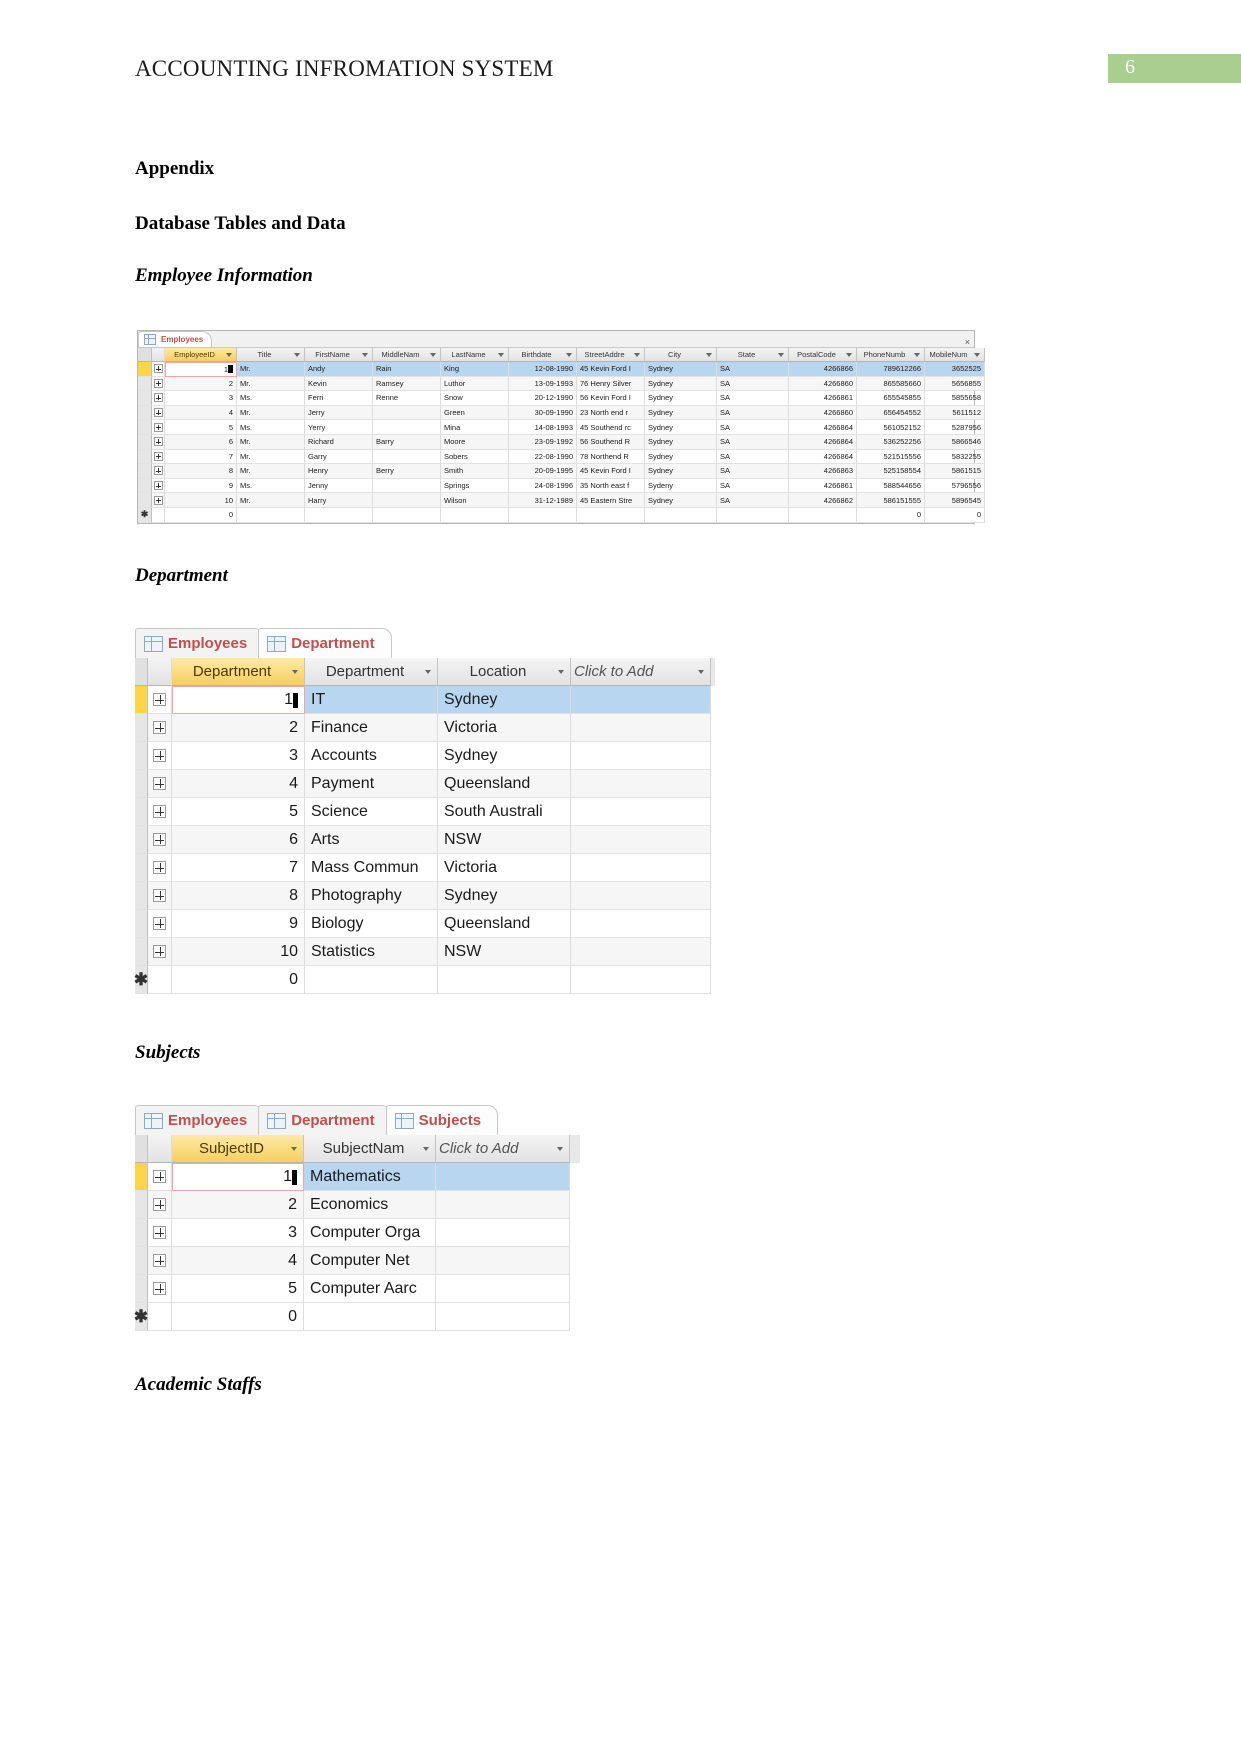 The height and width of the screenshot is (1754, 1241). Describe the element at coordinates (891, 500) in the screenshot. I see `table-cell: 586151555` at that location.